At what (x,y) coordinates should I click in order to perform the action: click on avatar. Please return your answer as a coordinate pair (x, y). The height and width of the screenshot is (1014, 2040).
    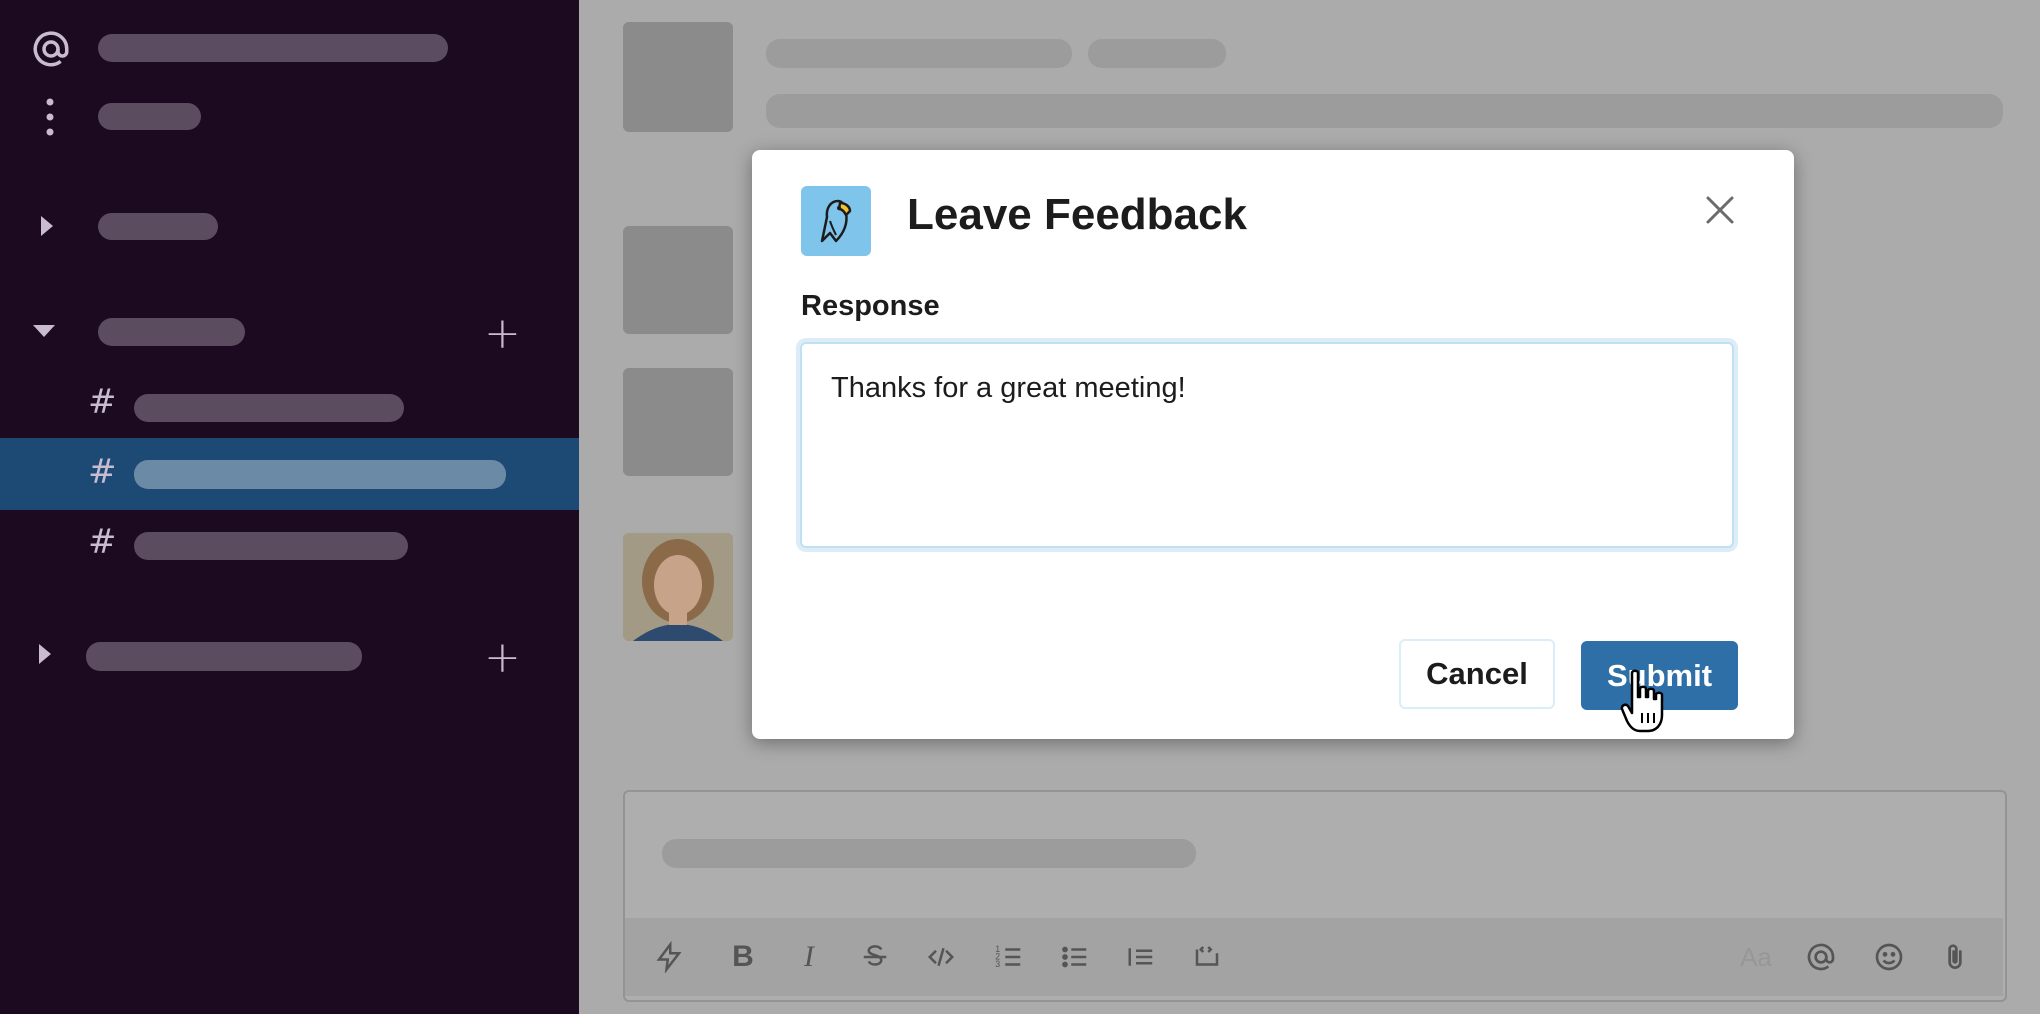
    Looking at the image, I should click on (678, 587).